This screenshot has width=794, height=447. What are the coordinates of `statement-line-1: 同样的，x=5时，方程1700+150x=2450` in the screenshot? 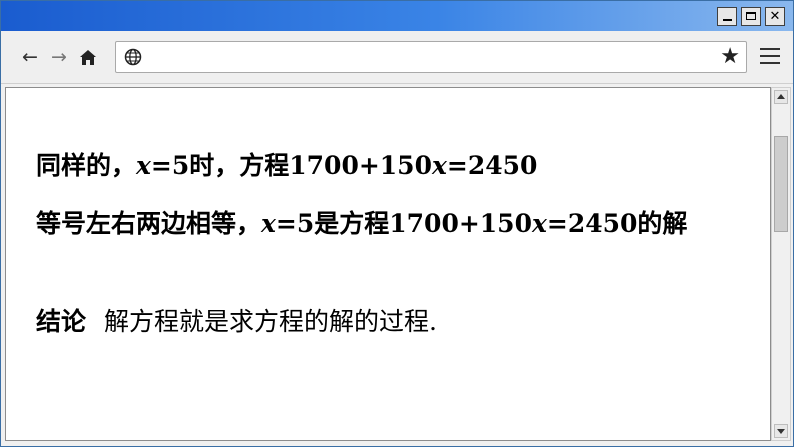 It's located at (286, 164).